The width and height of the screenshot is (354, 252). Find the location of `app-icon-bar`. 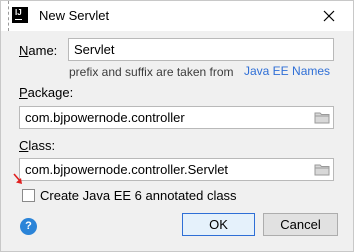

app-icon-bar is located at coordinates (18, 19).